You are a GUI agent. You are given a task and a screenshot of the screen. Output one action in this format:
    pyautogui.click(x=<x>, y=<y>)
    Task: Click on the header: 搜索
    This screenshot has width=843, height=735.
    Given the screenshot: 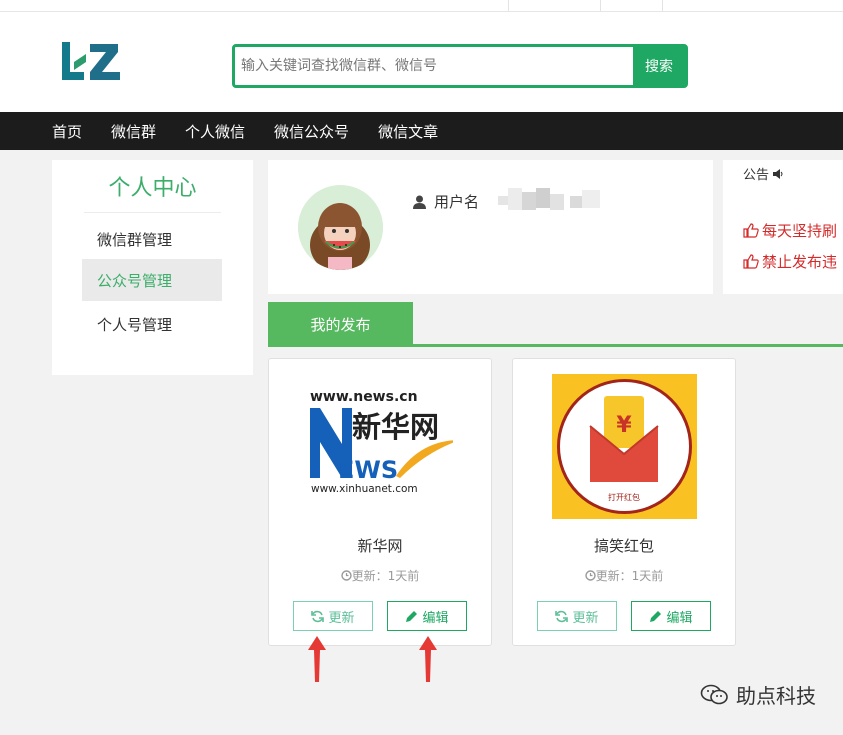 What is the action you would take?
    pyautogui.click(x=421, y=62)
    